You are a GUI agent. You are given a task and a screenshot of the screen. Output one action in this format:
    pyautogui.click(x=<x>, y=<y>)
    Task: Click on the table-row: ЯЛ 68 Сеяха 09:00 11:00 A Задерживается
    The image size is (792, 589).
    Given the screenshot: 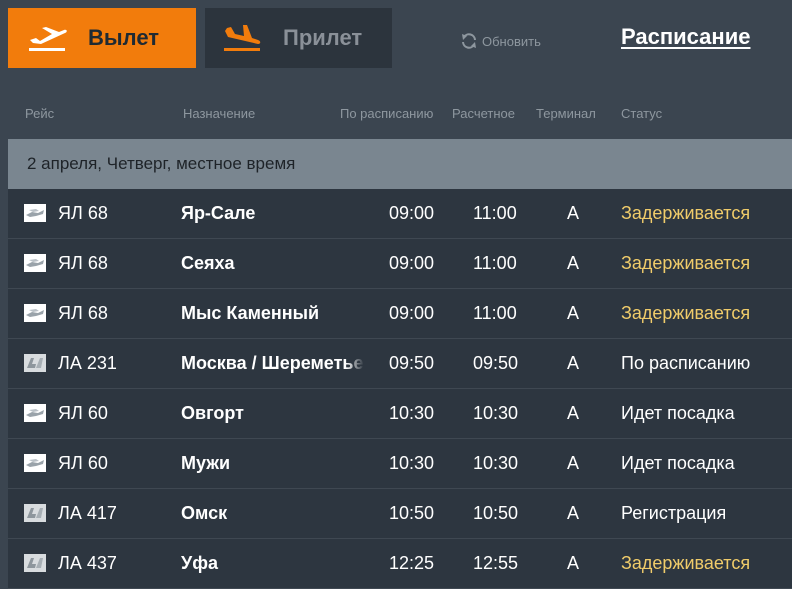 What is the action you would take?
    pyautogui.click(x=400, y=264)
    